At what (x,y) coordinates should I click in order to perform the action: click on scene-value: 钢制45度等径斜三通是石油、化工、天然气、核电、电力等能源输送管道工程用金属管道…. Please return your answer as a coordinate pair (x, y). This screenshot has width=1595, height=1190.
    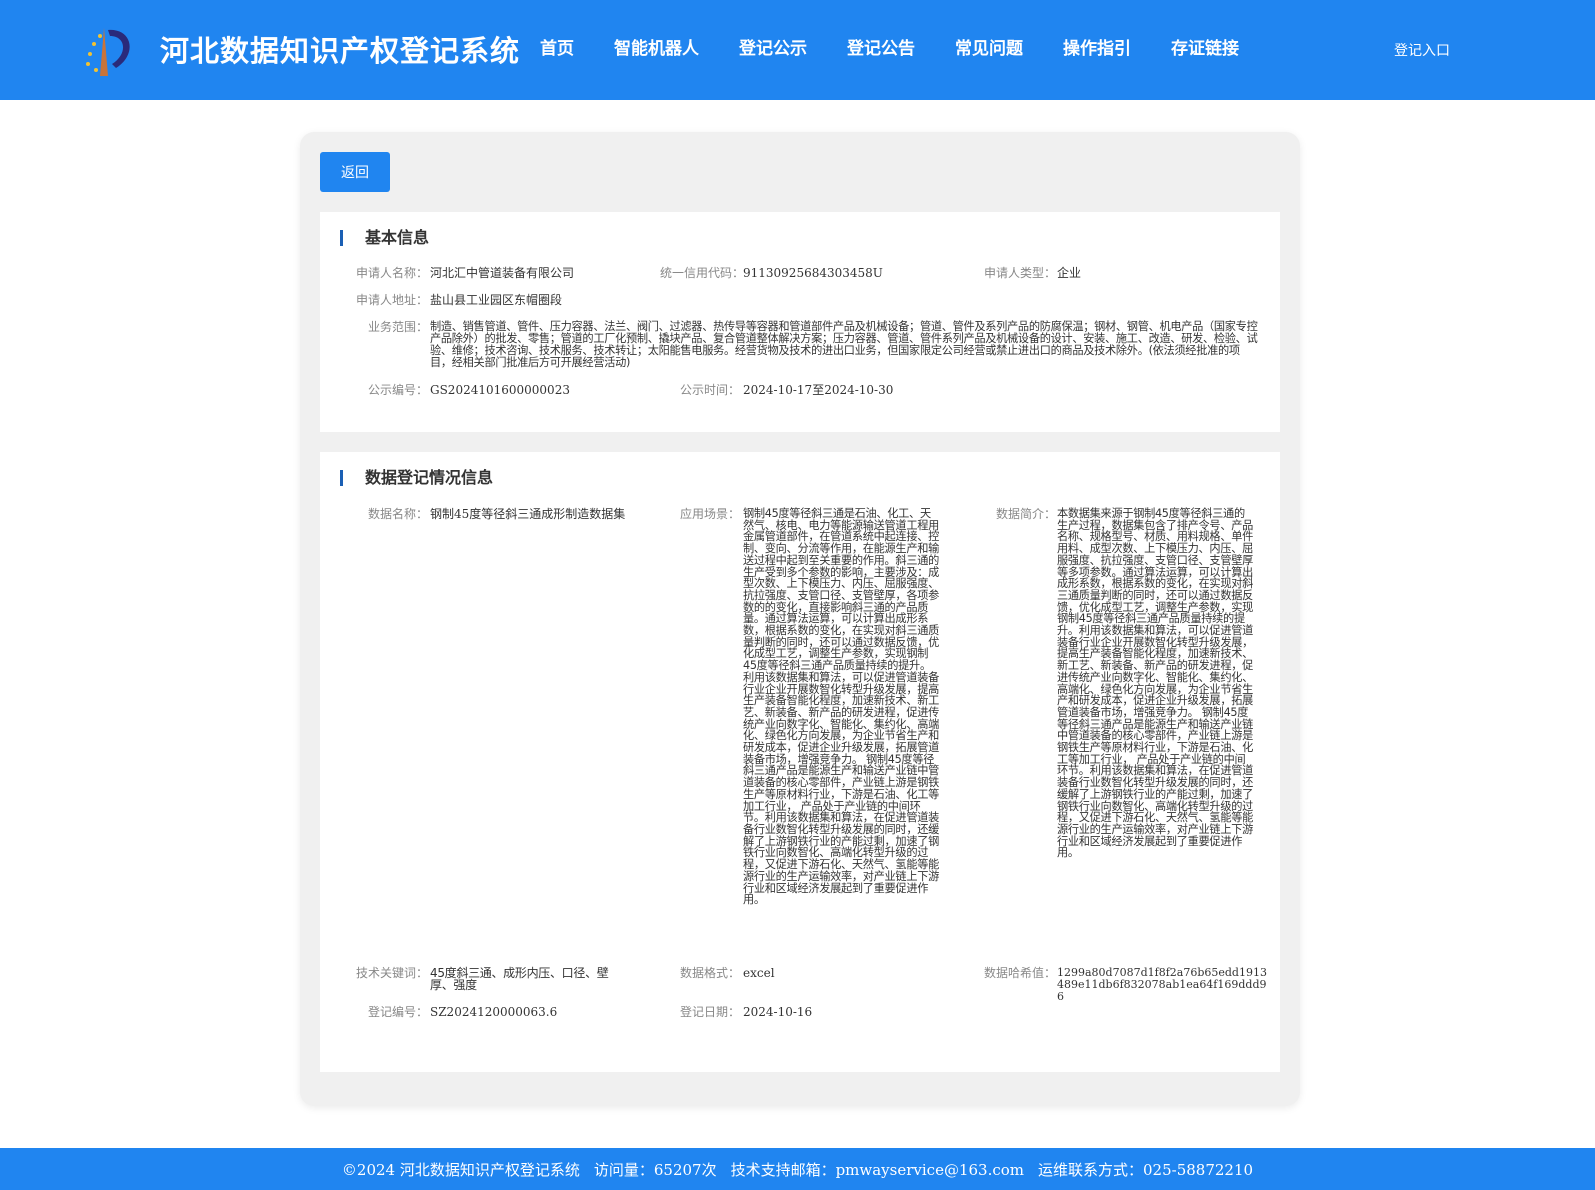
    Looking at the image, I should click on (841, 707).